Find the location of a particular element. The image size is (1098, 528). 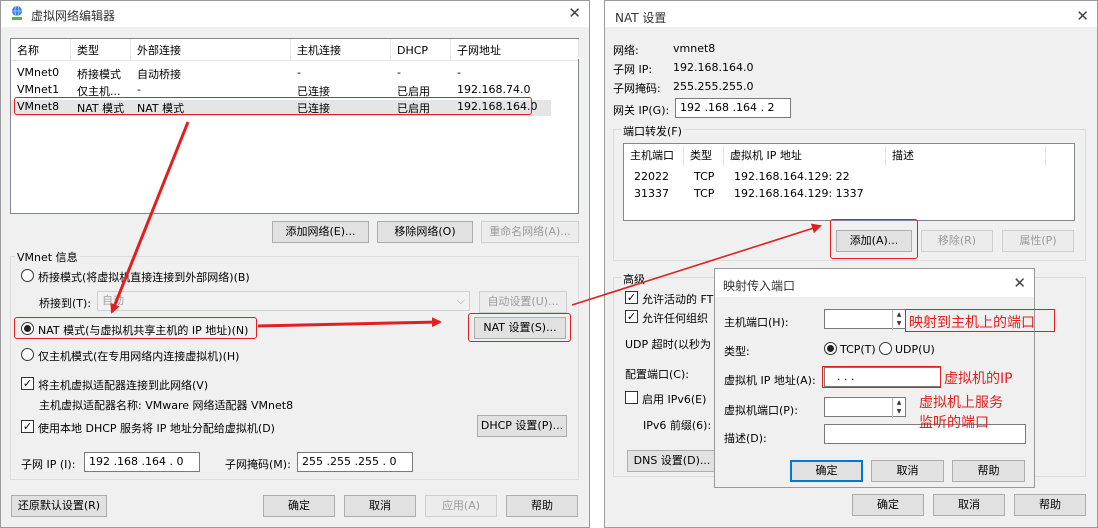

host-port-label: 主机端口(H): is located at coordinates (756, 322).